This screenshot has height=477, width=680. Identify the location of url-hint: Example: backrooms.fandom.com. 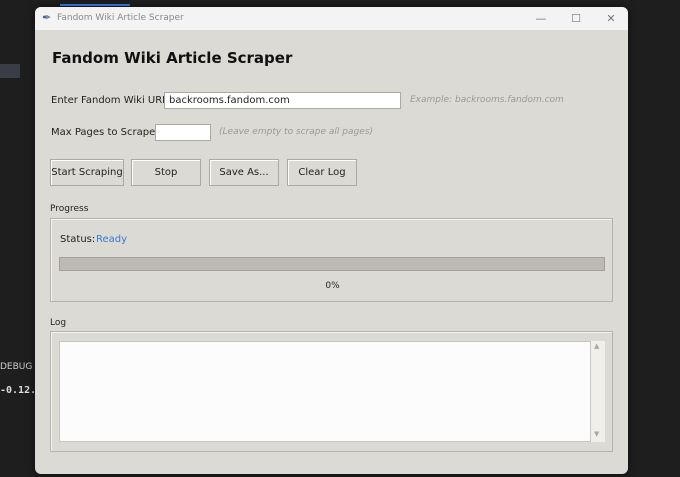
(487, 100).